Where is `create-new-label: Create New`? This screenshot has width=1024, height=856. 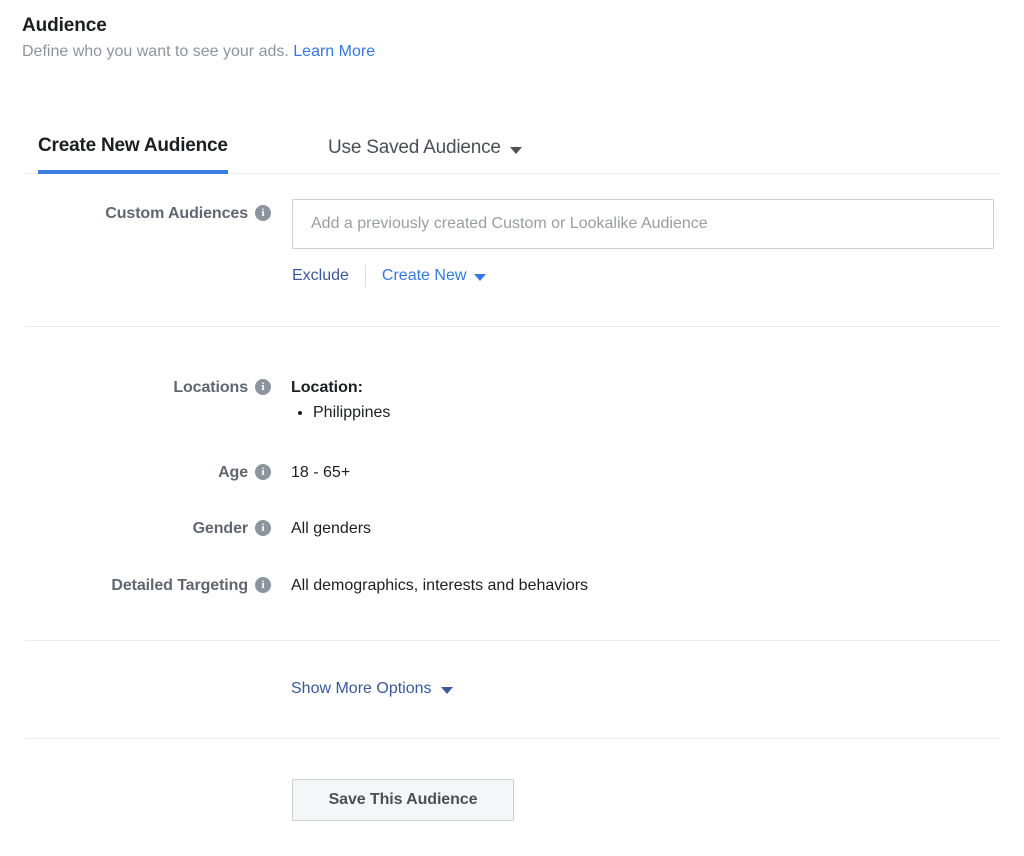 create-new-label: Create New is located at coordinates (424, 275).